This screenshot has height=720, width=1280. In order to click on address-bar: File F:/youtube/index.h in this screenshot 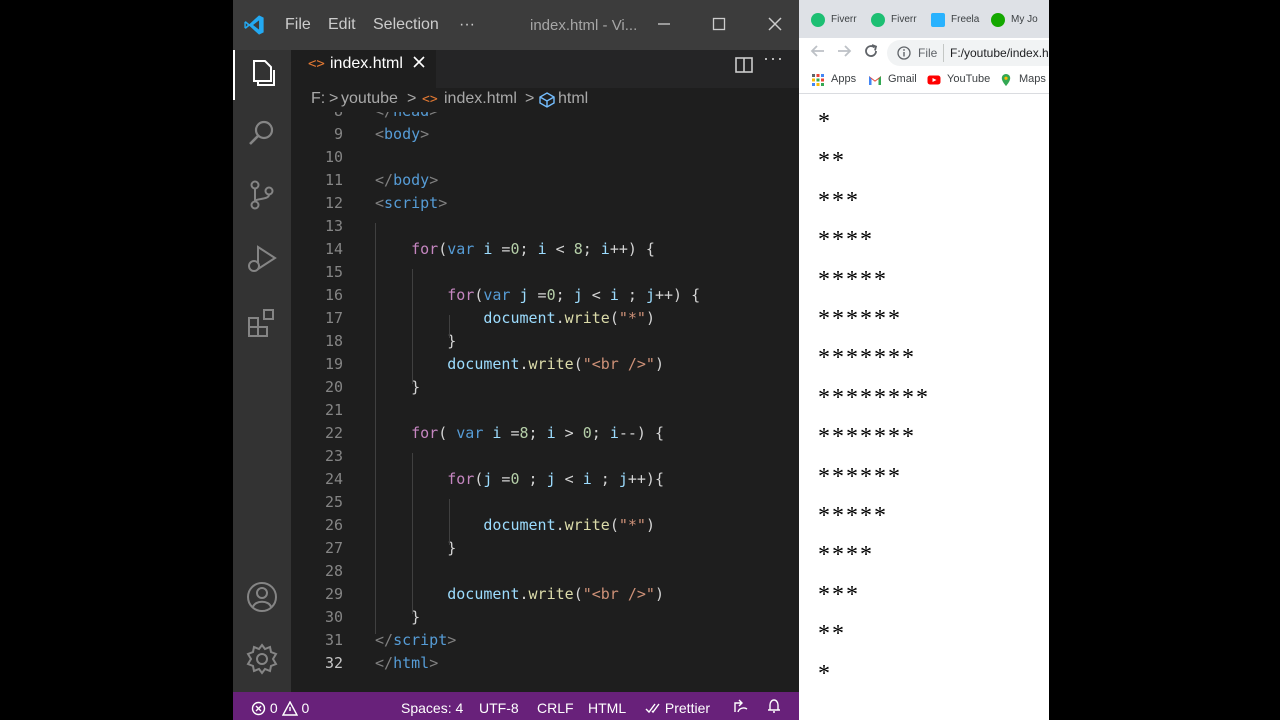, I will do `click(968, 53)`.